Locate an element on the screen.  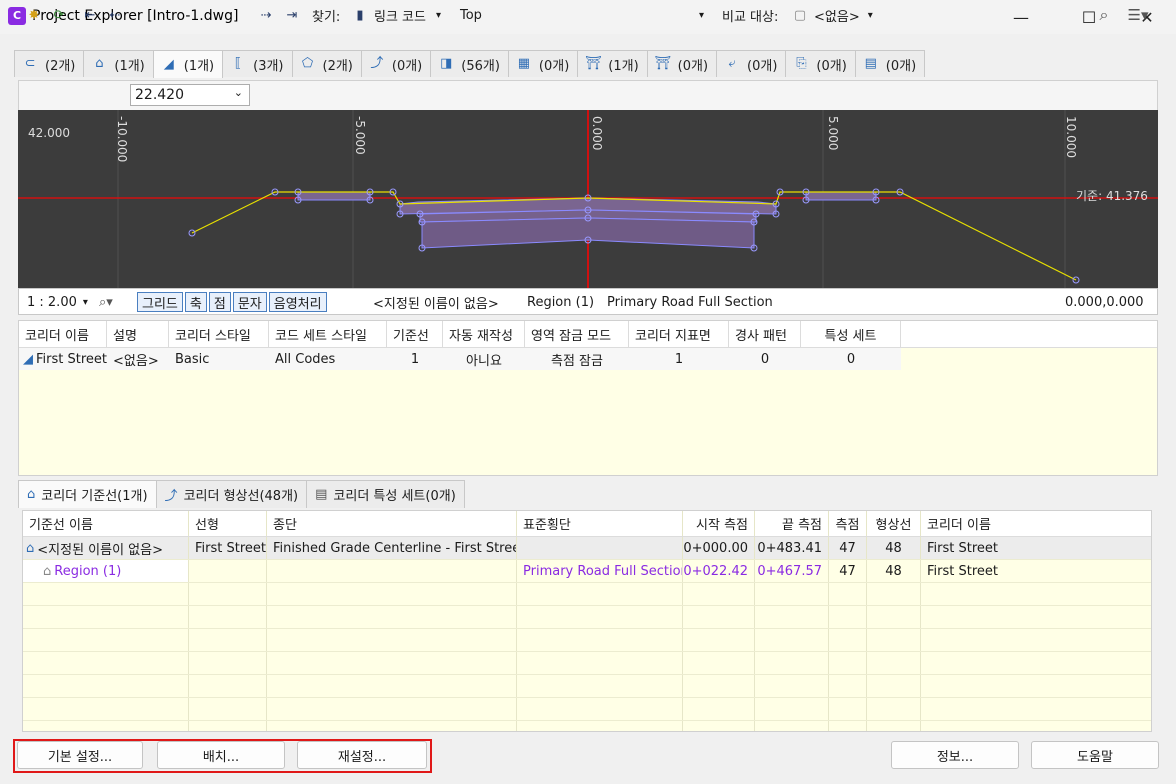
column-header: 코리더 지표면 is located at coordinates (679, 334).